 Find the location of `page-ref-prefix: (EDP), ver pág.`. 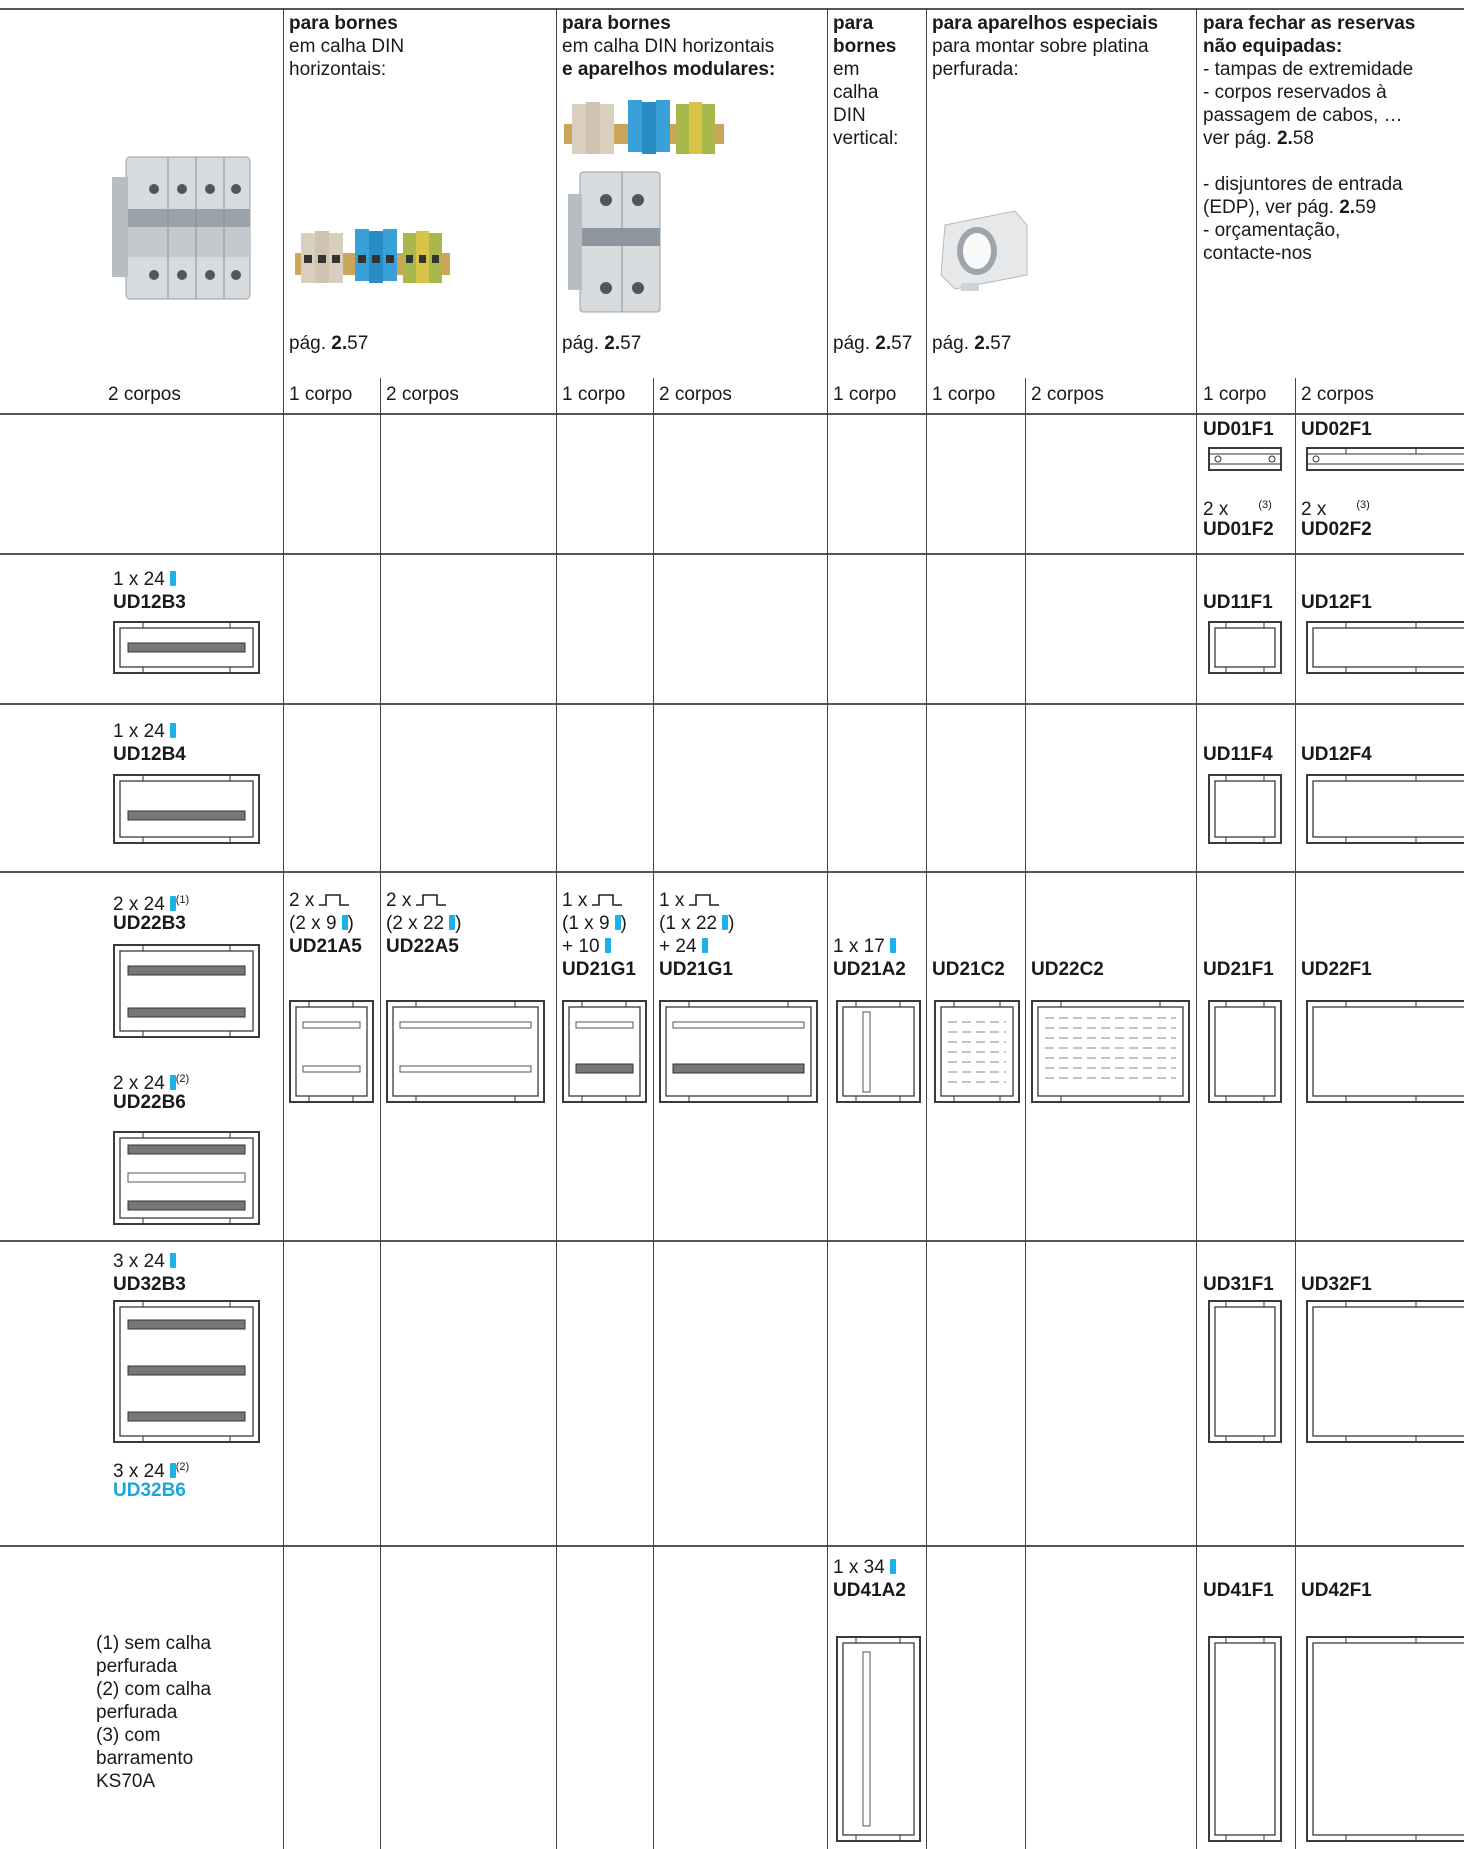

page-ref-prefix: (EDP), ver pág. is located at coordinates (1271, 207).